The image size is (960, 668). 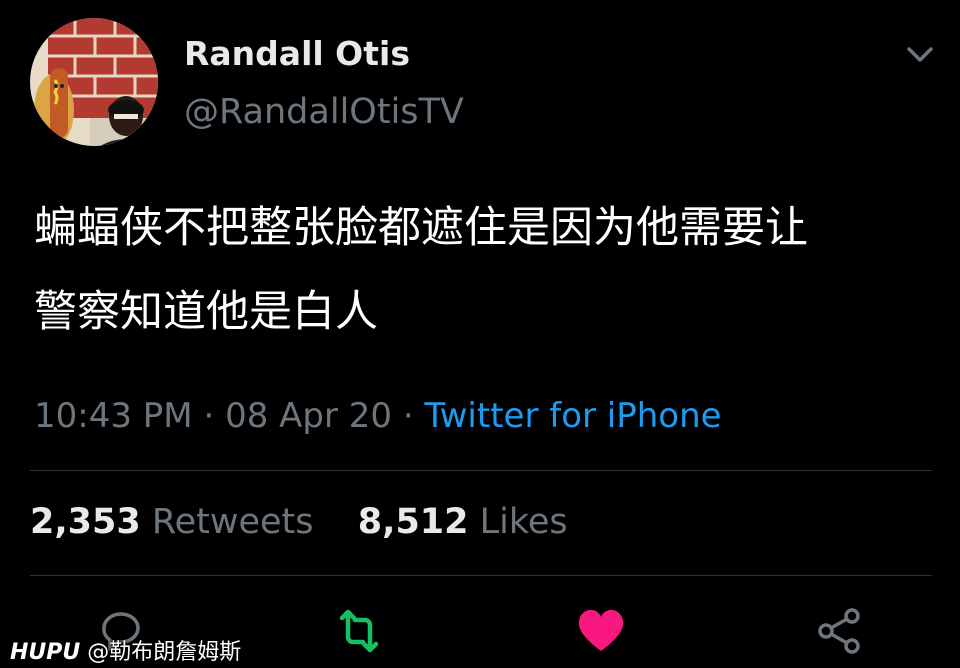 I want to click on user-handle: @RandallOtisTV, so click(x=324, y=112).